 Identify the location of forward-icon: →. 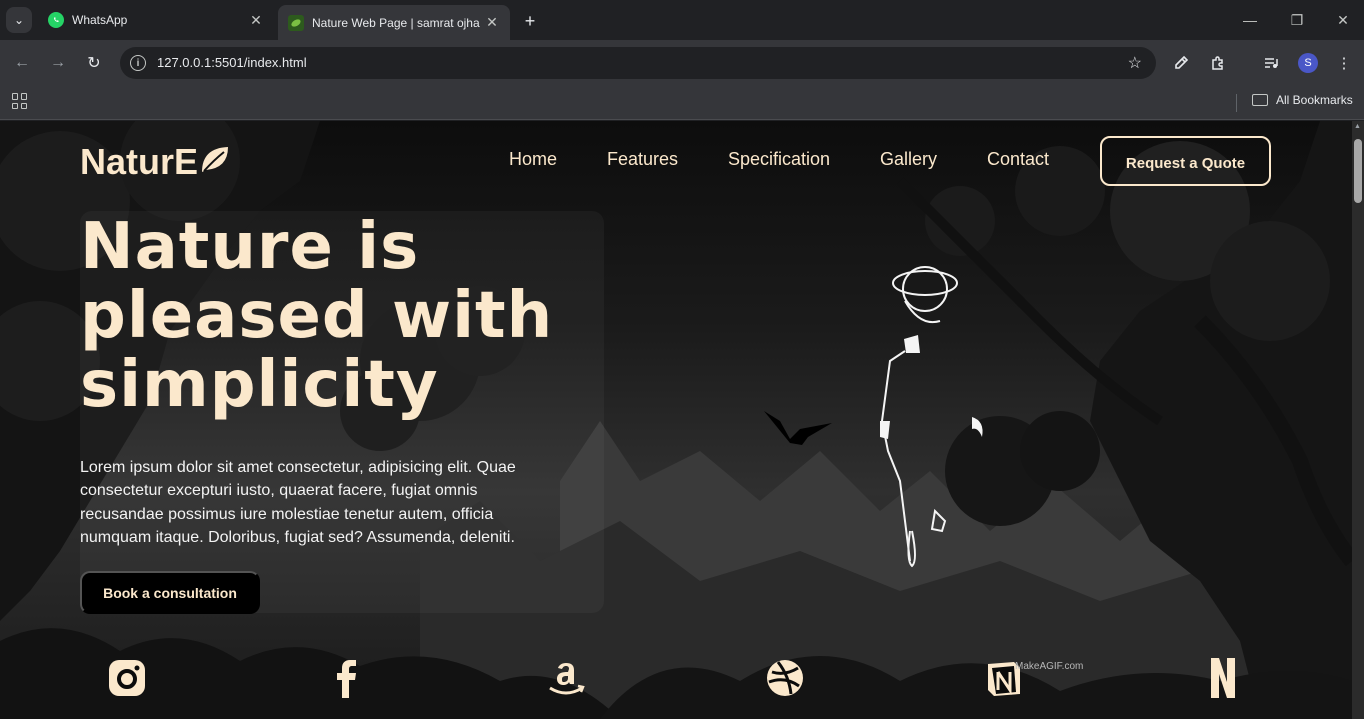
(58, 63).